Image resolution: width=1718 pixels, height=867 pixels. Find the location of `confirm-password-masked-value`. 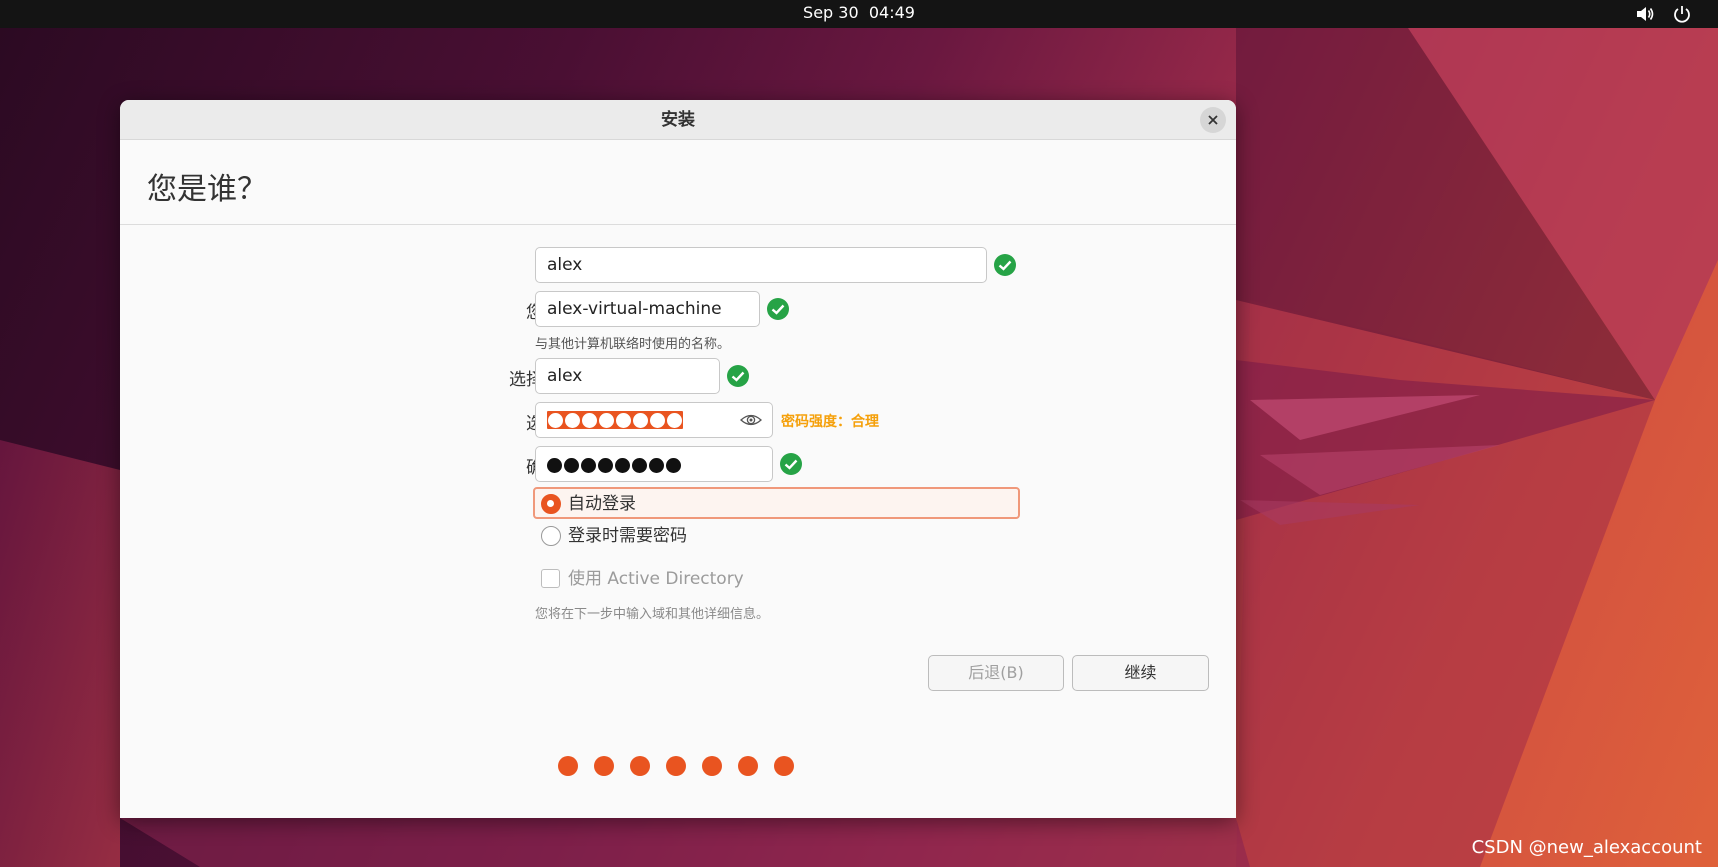

confirm-password-masked-value is located at coordinates (614, 465).